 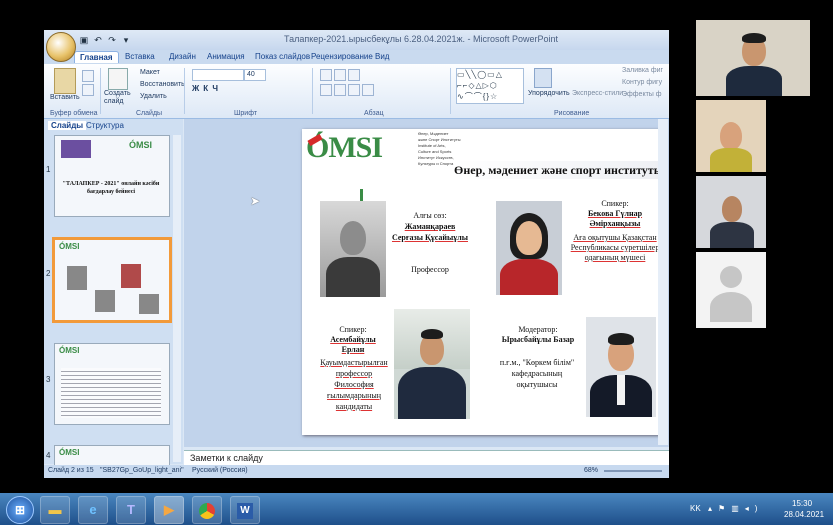 What do you see at coordinates (342, 56) in the screenshot?
I see `tab-review: Рецензирование` at bounding box center [342, 56].